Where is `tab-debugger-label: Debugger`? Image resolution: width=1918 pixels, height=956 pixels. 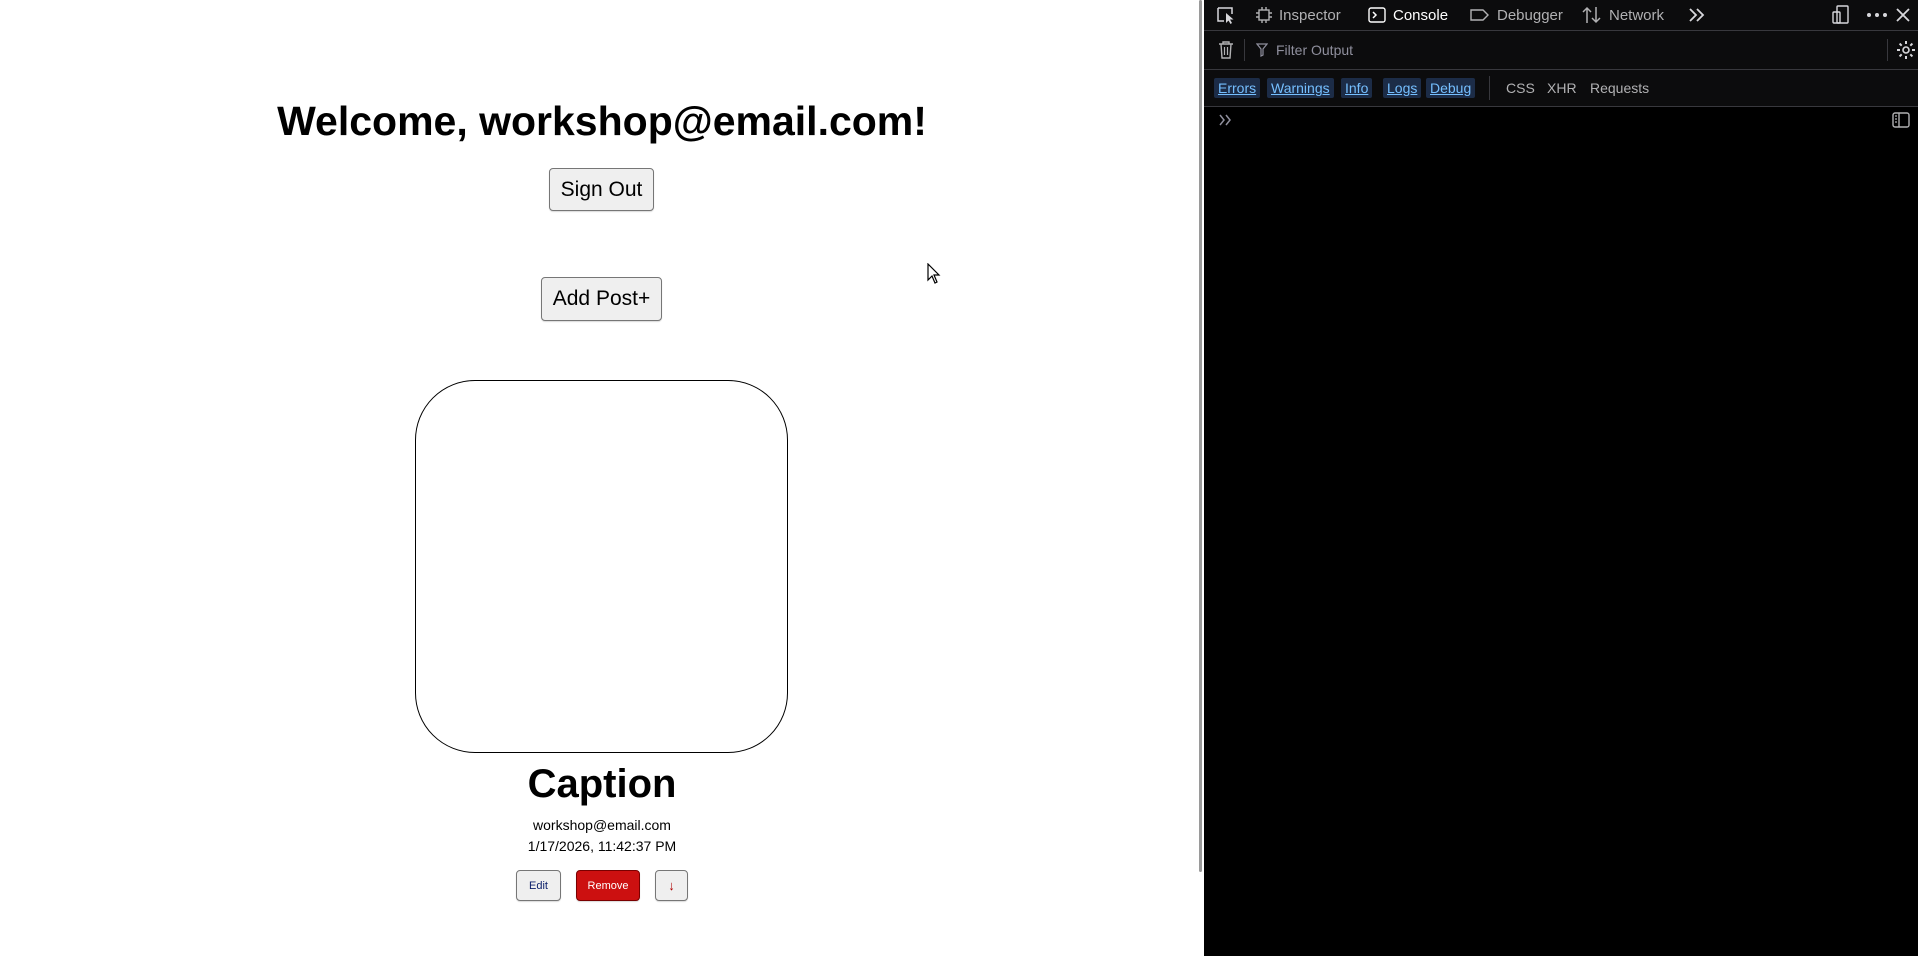
tab-debugger-label: Debugger is located at coordinates (1530, 15).